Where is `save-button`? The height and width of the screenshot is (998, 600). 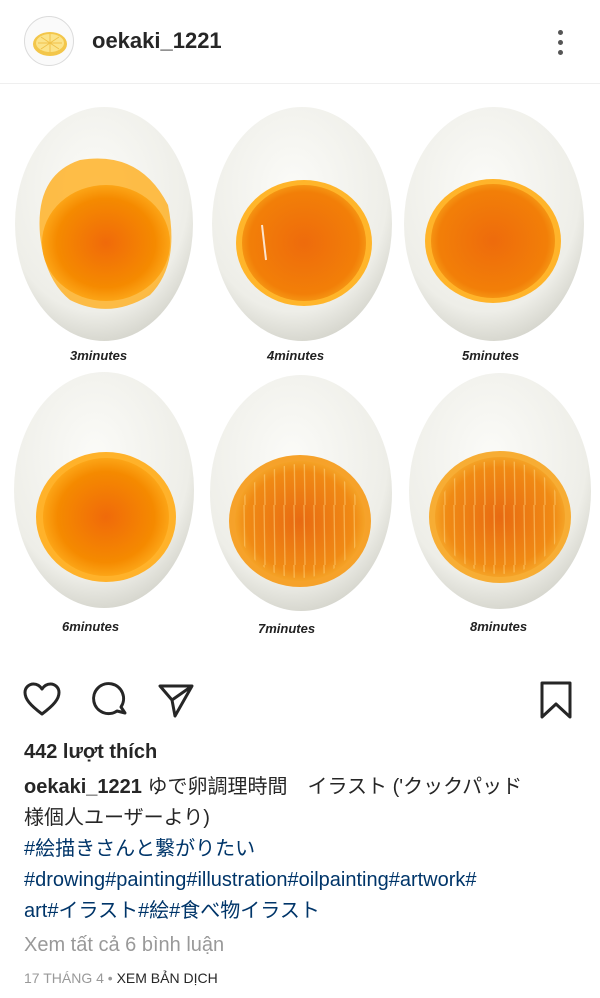
save-button is located at coordinates (556, 700).